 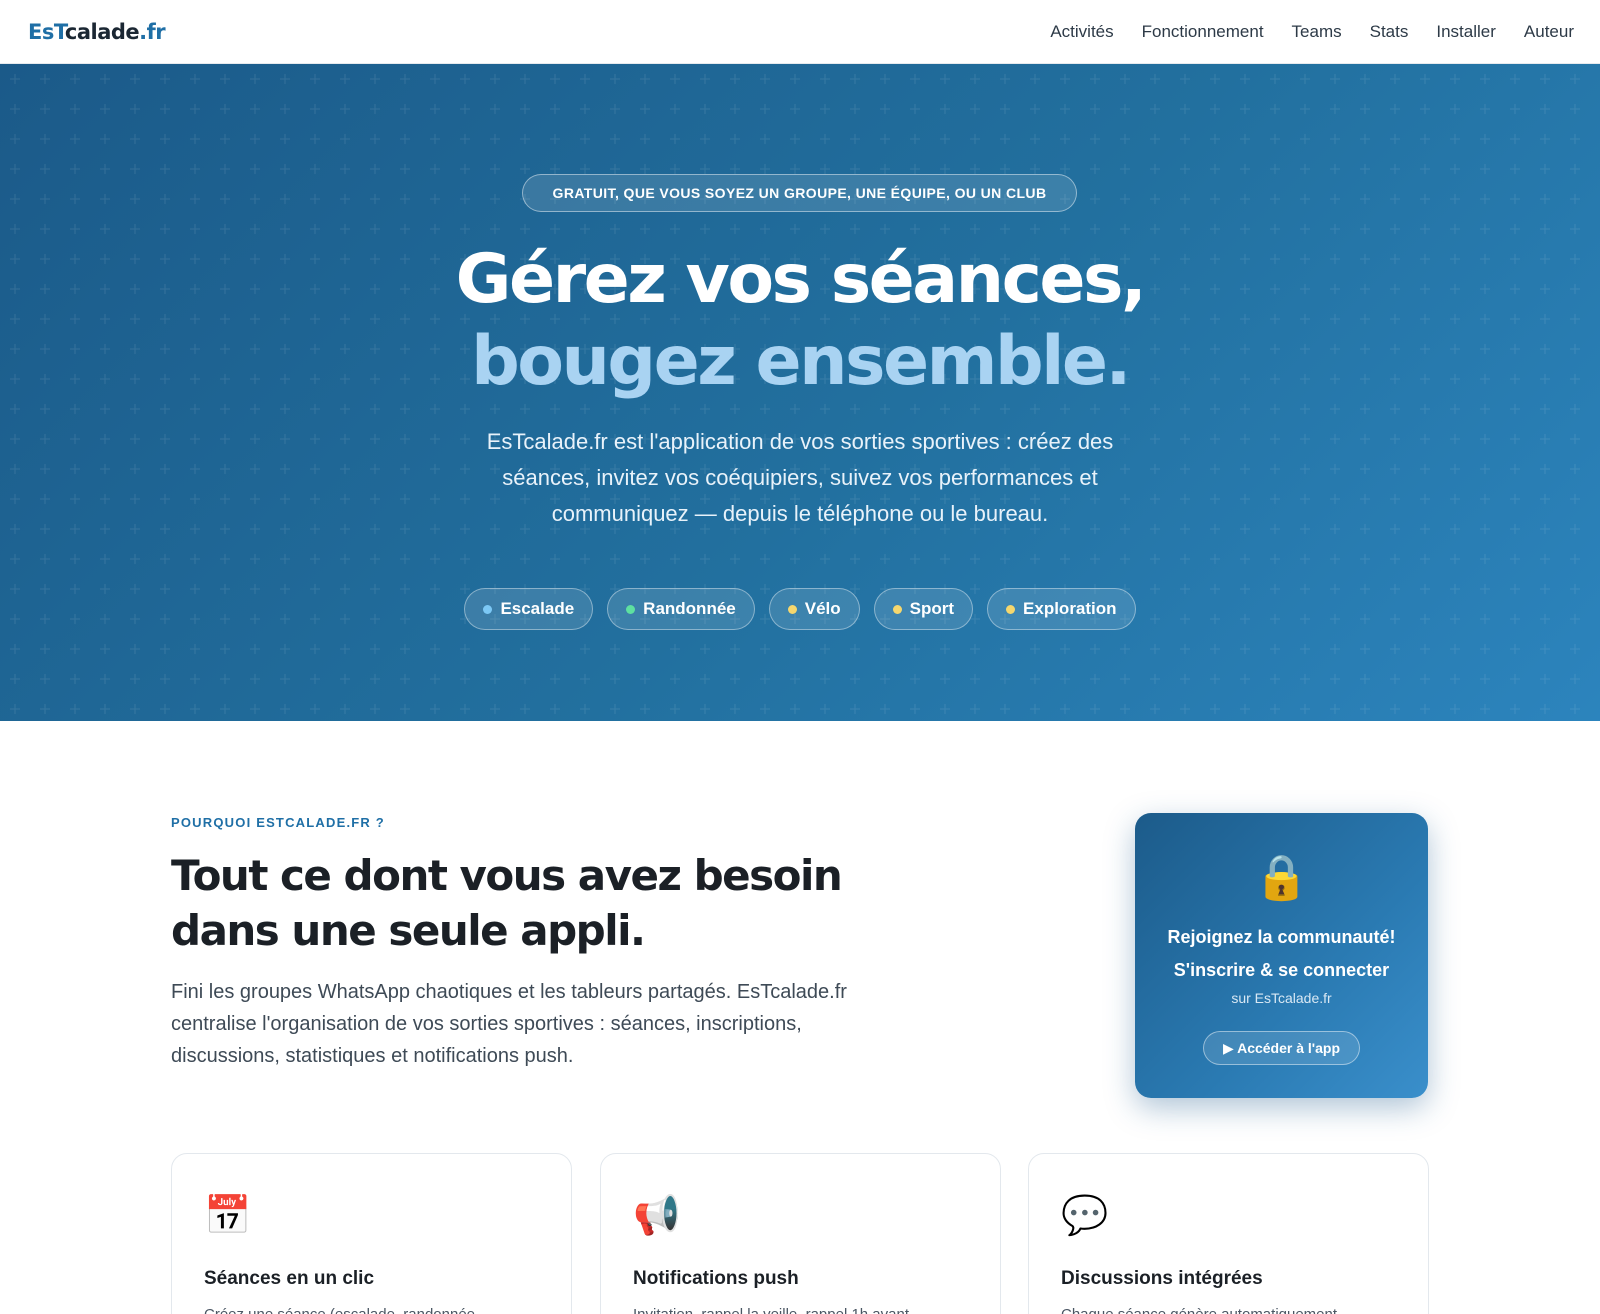 What do you see at coordinates (46, 31) in the screenshot?
I see `logo-prefix: EsT` at bounding box center [46, 31].